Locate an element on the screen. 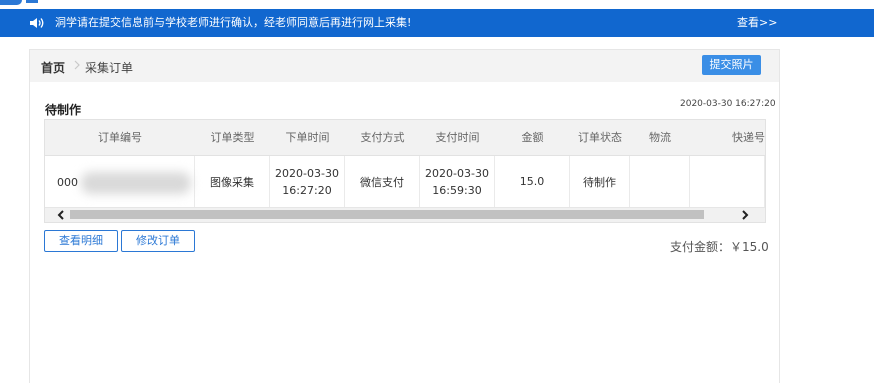 This screenshot has height=383, width=874. logo-fragment-dash is located at coordinates (32, 1).